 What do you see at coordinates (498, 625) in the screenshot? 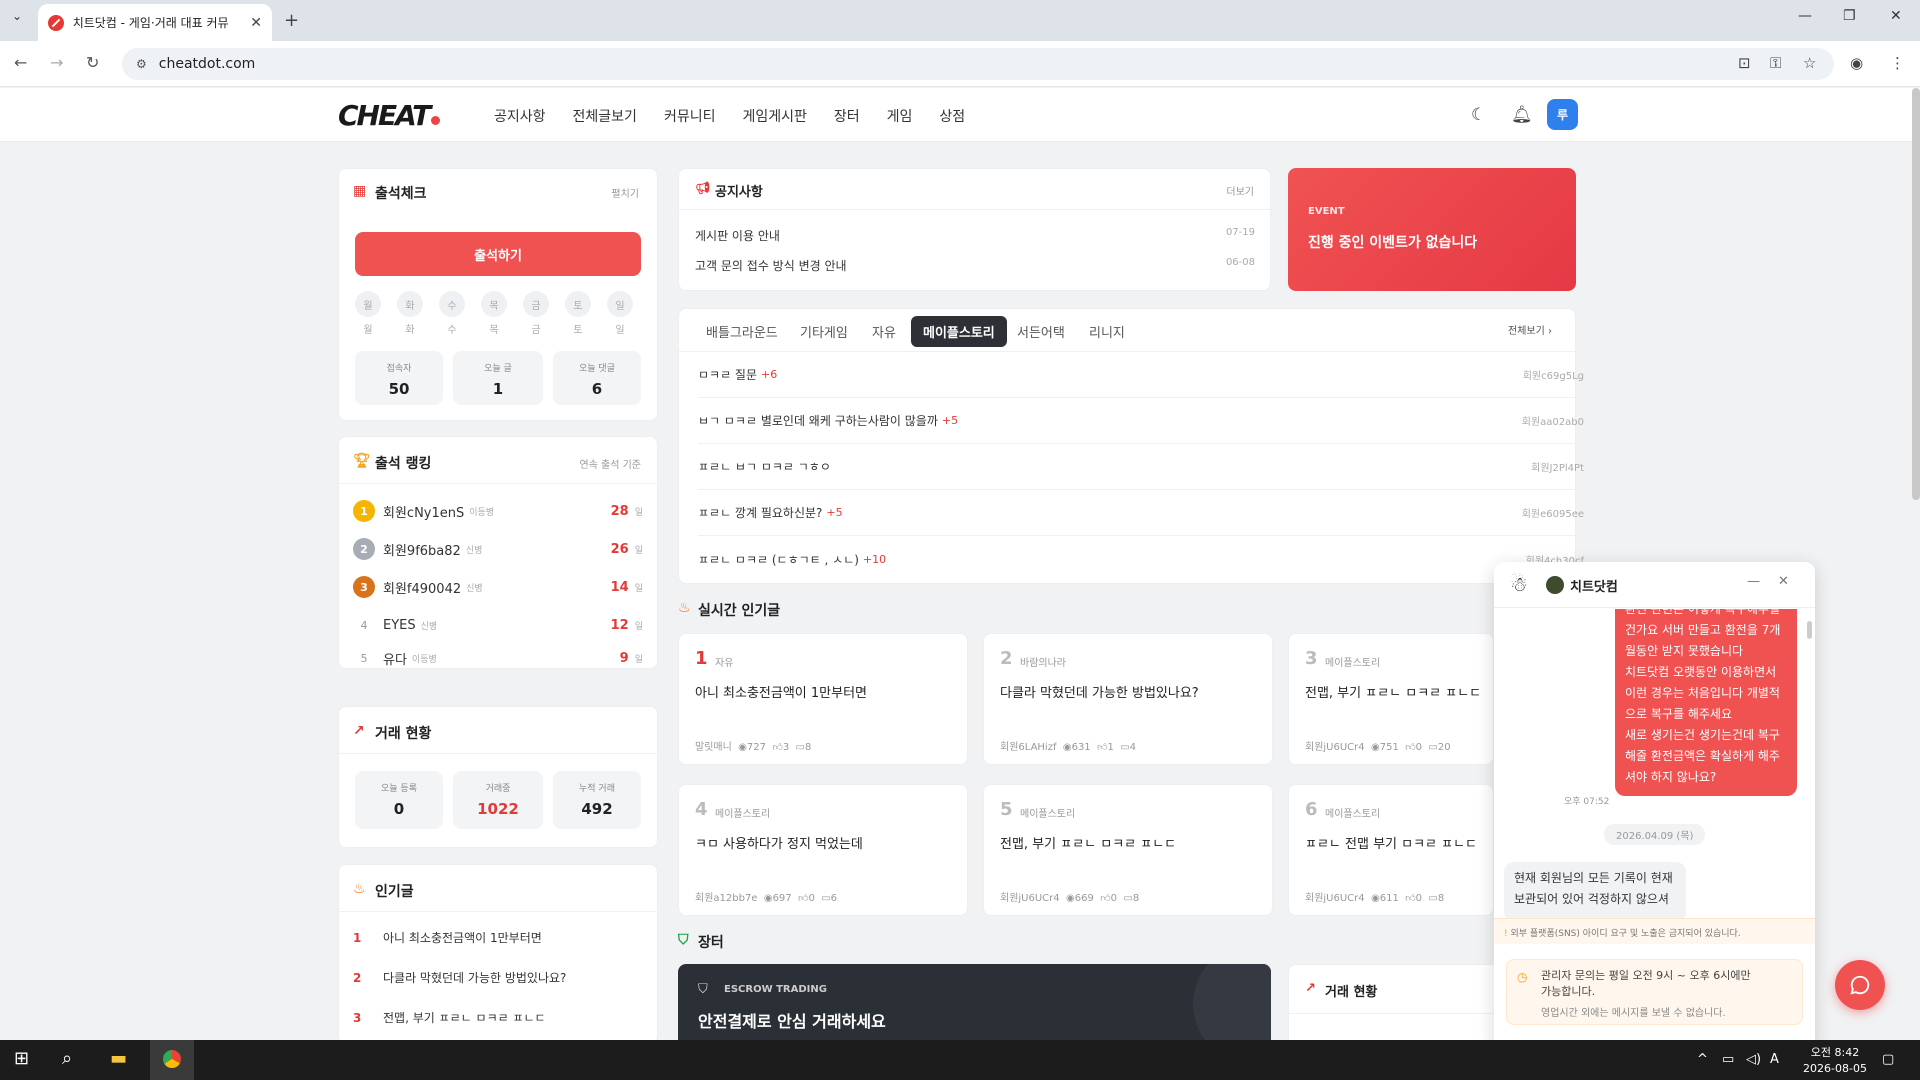
I see `ranking-row: 4 EYES 신병 12 일` at bounding box center [498, 625].